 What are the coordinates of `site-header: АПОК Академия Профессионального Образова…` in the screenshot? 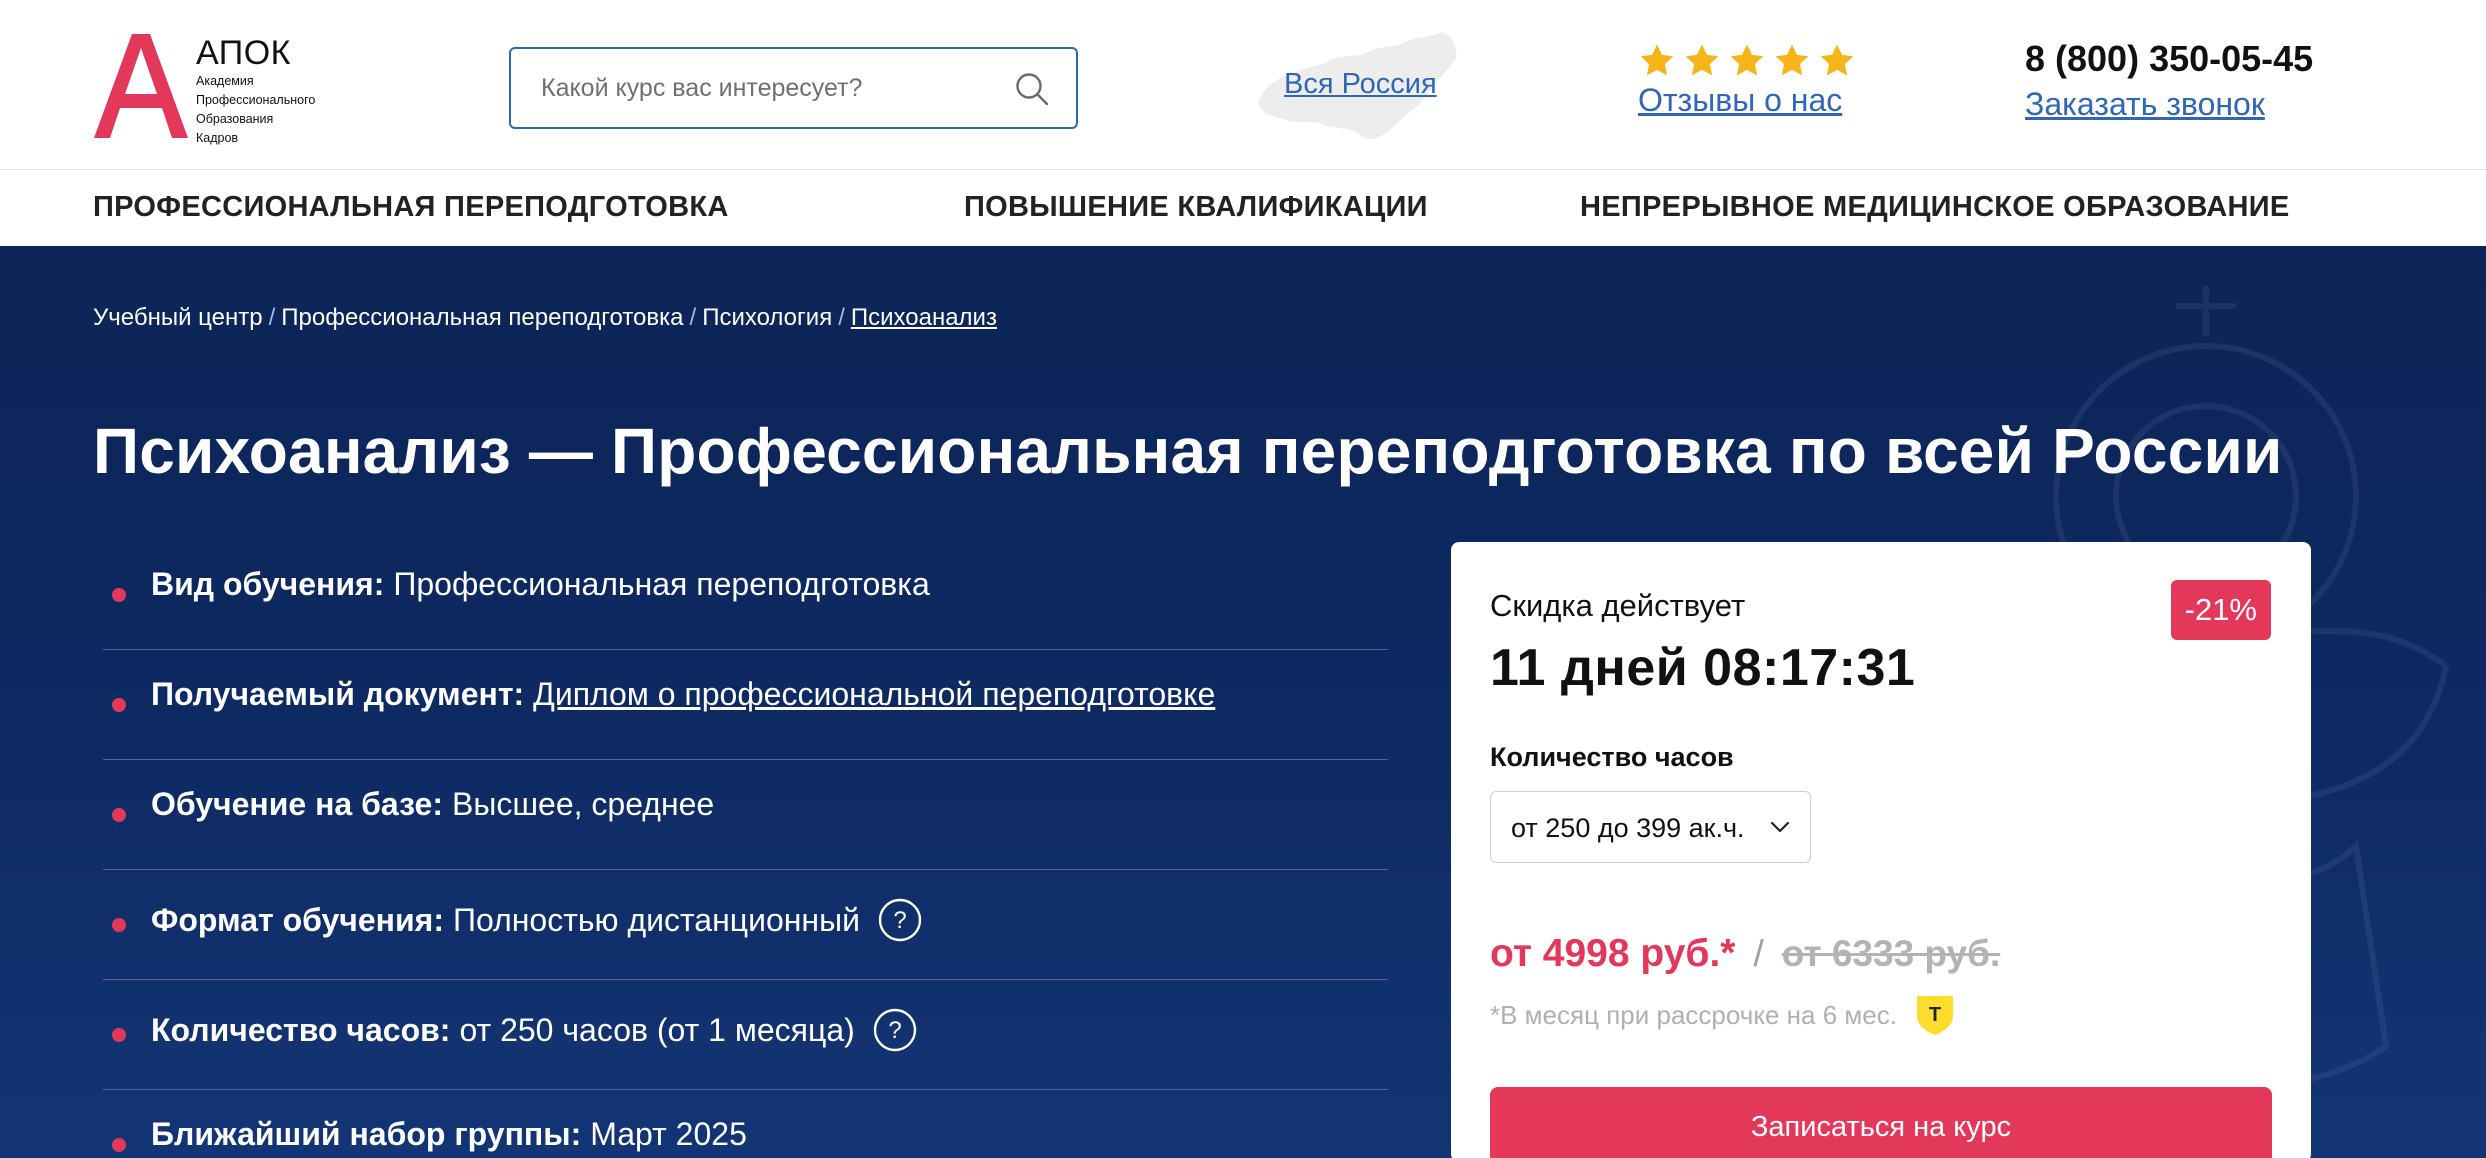 It's located at (1243, 85).